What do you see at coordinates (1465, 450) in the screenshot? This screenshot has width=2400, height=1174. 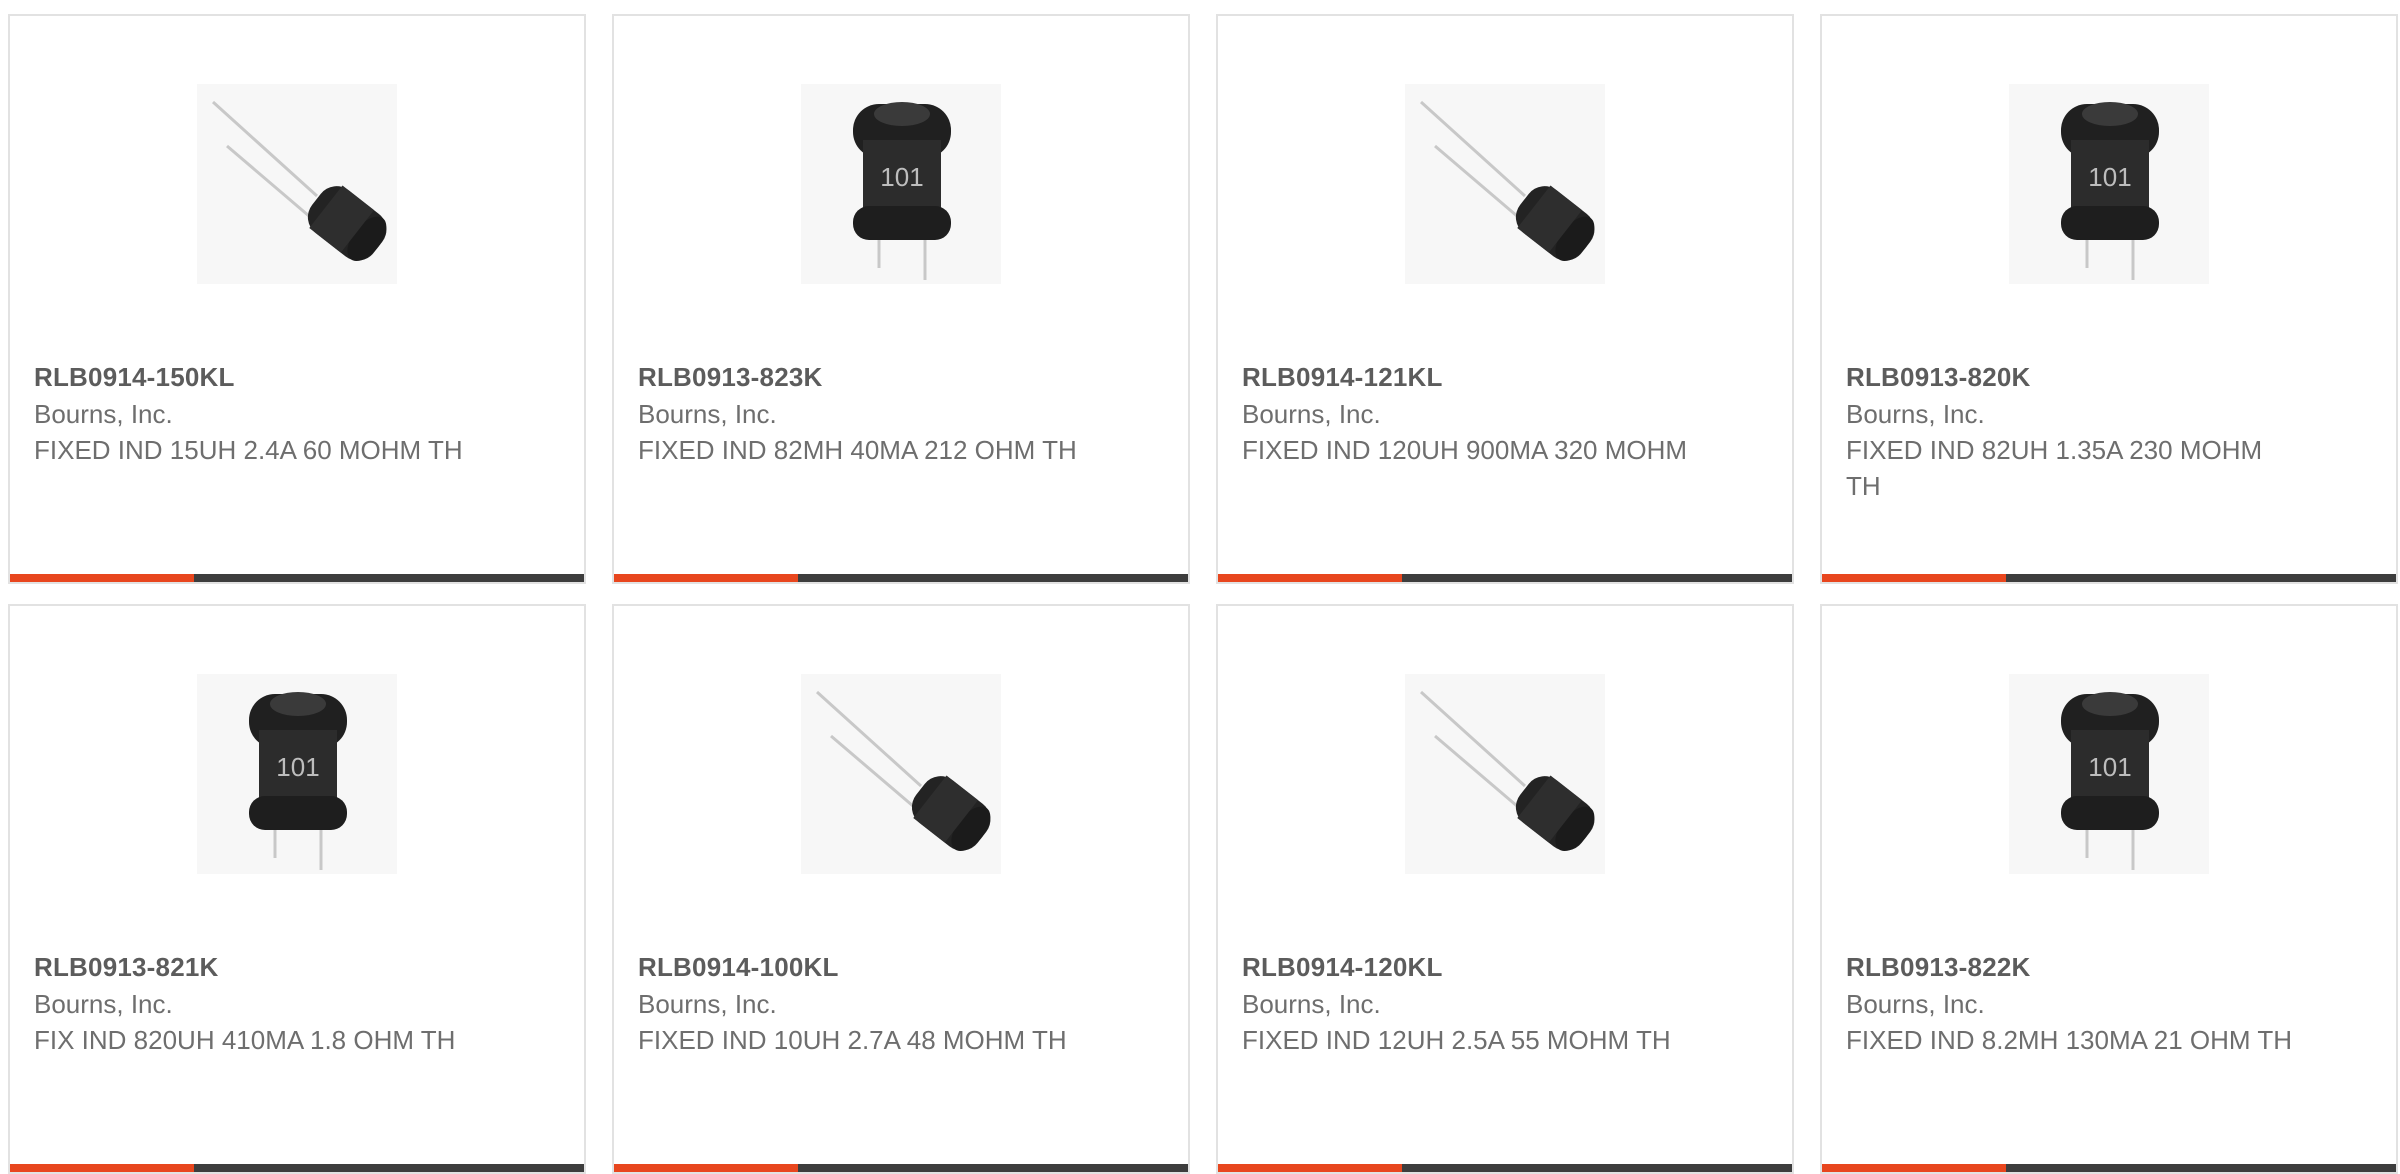 I see `description-label: FIXED IND 120UH 900MA 320 MOHM` at bounding box center [1465, 450].